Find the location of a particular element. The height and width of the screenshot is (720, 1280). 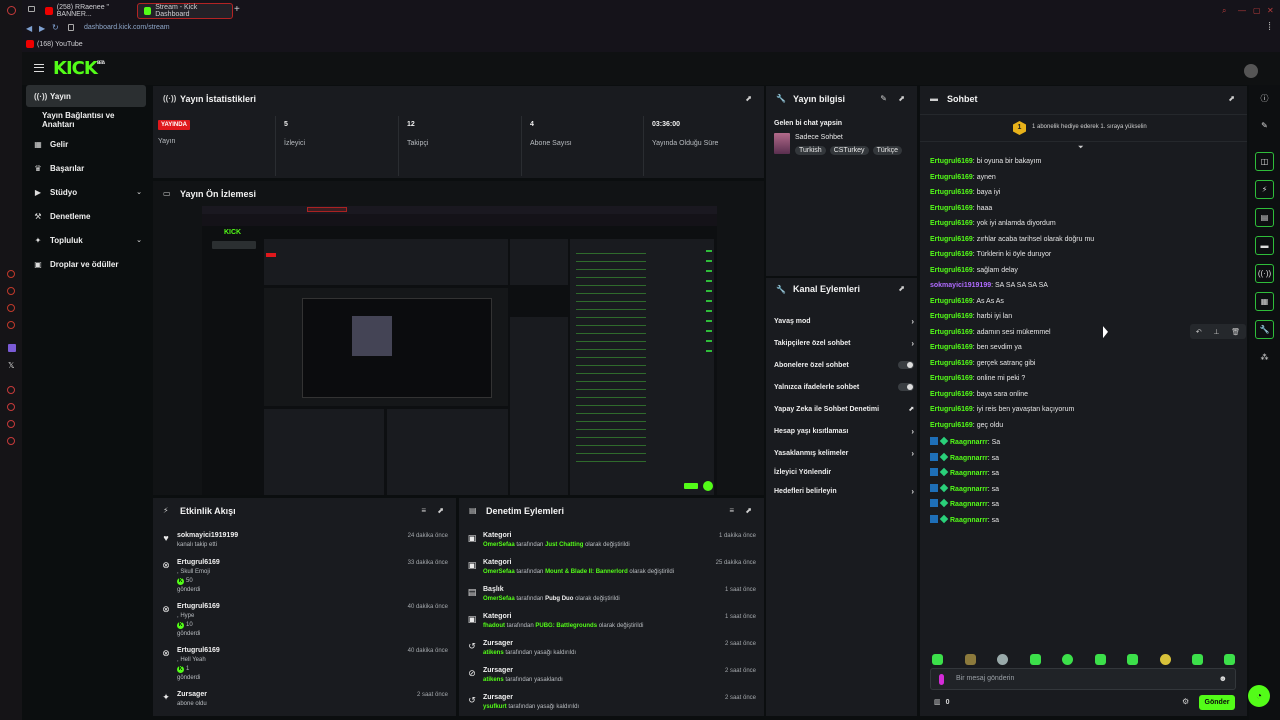

send-button: Gönder is located at coordinates (1217, 702).